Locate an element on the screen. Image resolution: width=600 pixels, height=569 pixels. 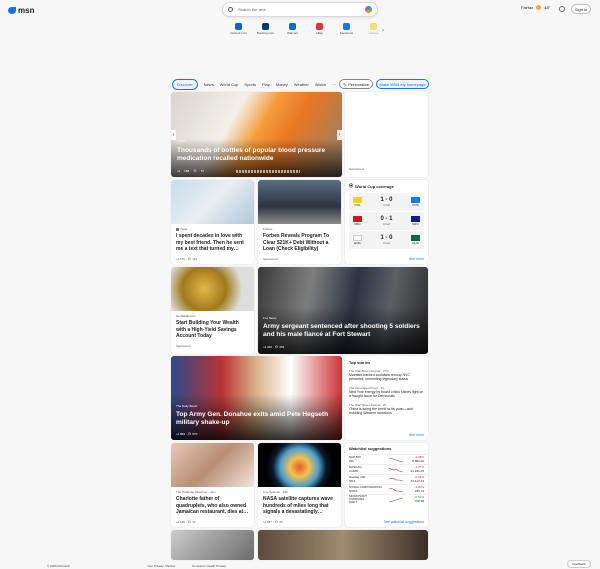
more-tabs-button: ··· is located at coordinates (334, 84).